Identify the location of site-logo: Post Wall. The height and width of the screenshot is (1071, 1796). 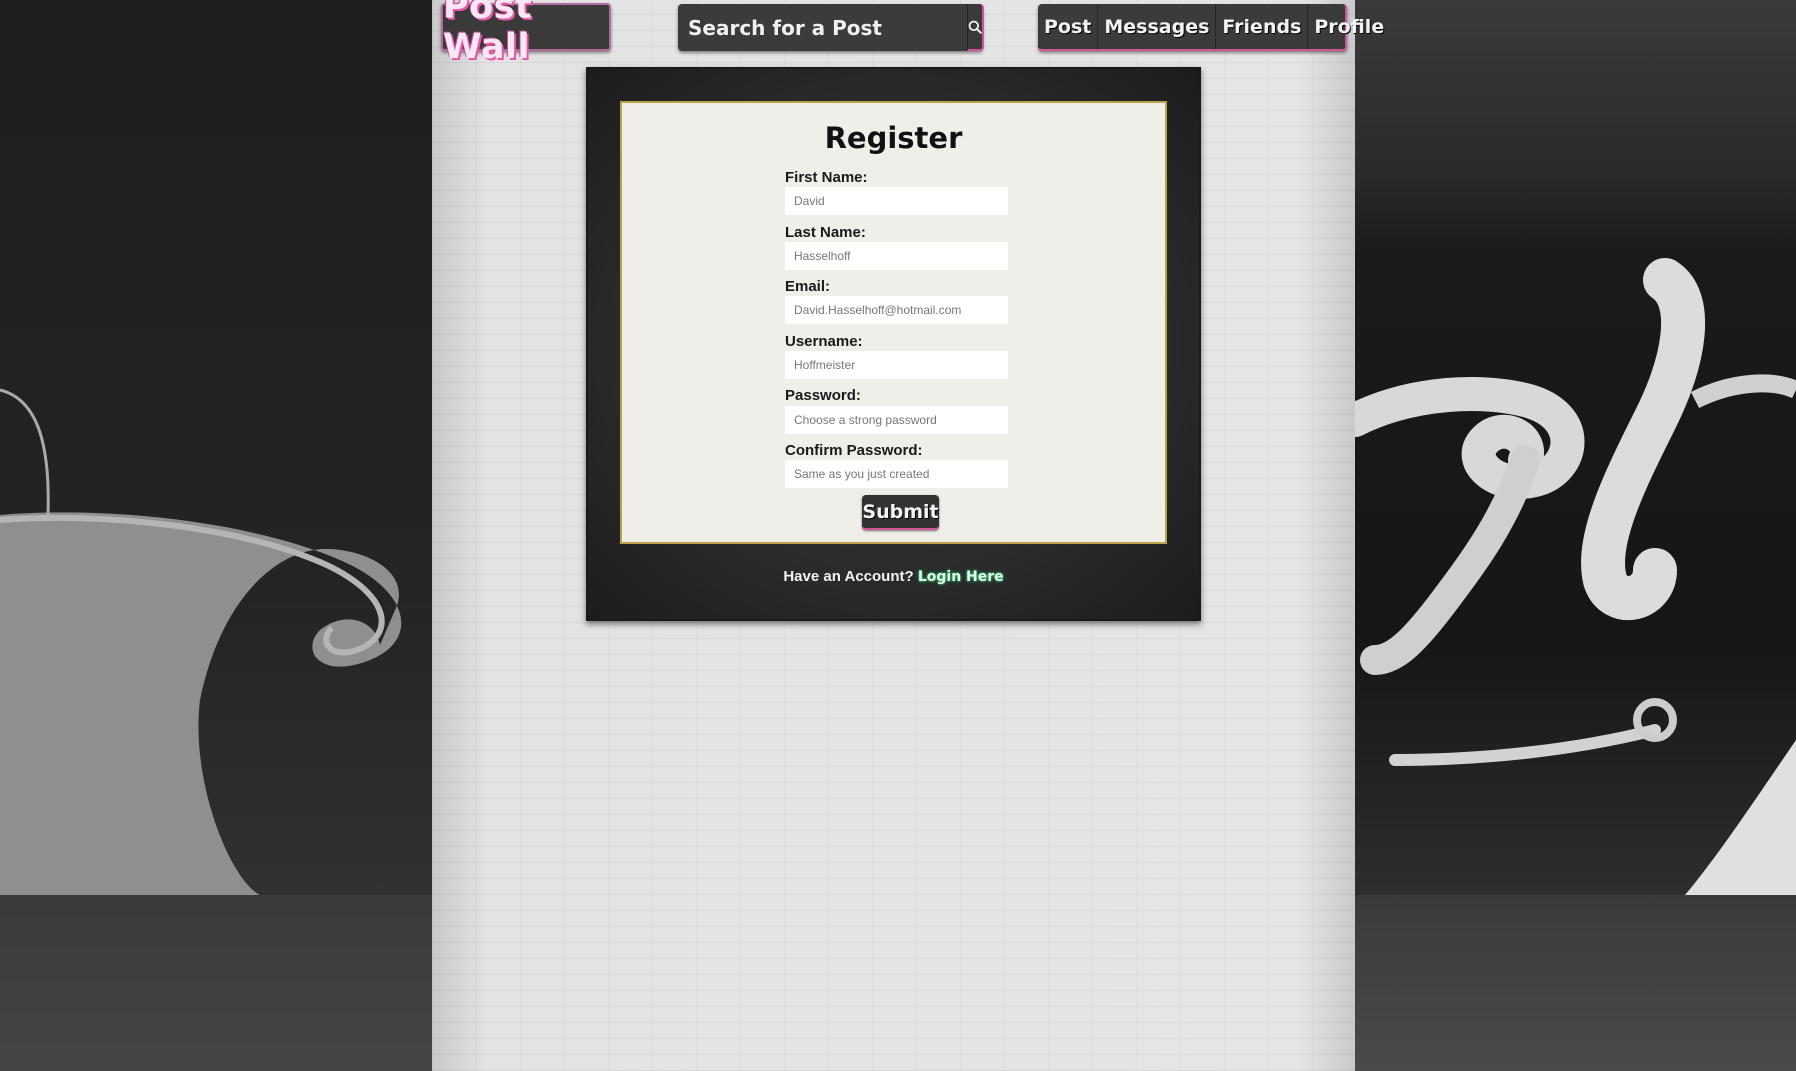
(526, 33).